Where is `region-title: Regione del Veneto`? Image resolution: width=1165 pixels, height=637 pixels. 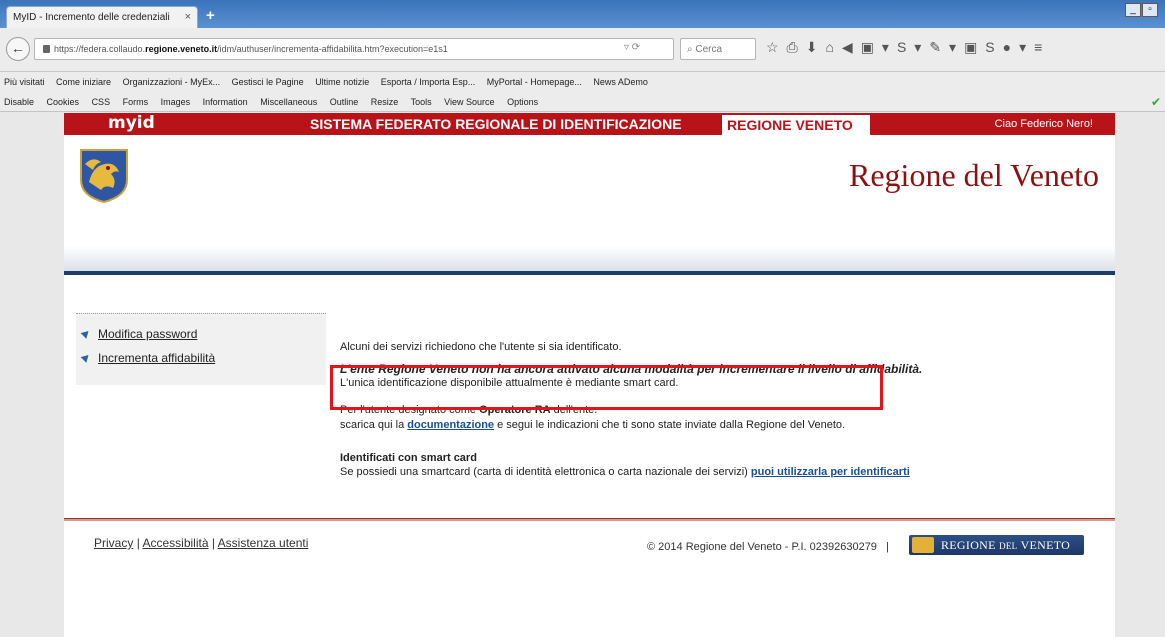
region-title: Regione del Veneto is located at coordinates (974, 175).